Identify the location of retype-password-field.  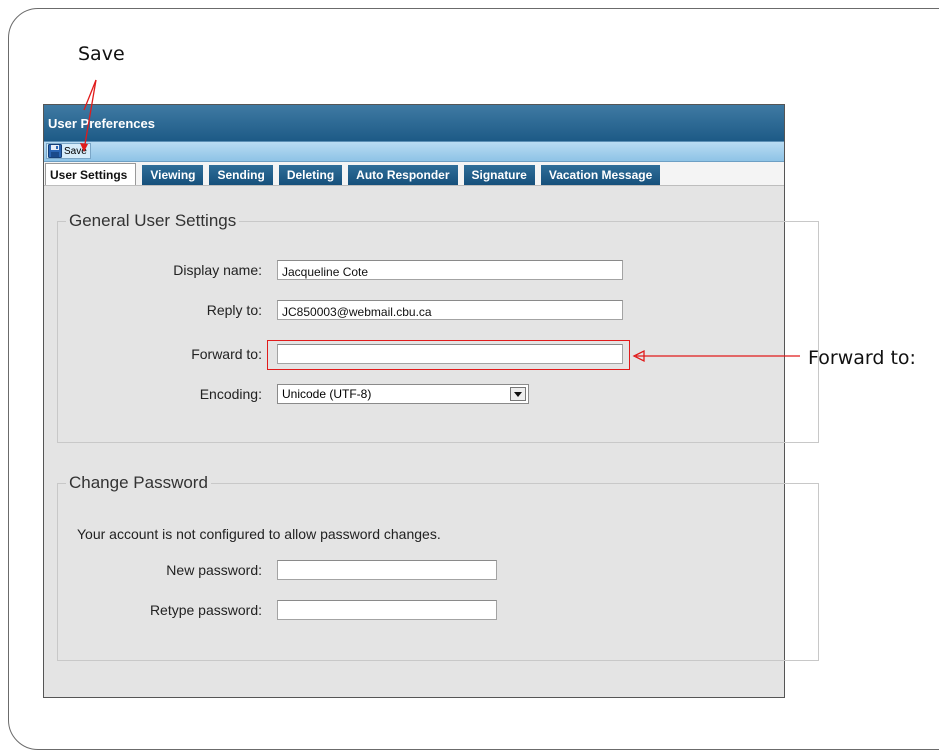
(387, 610).